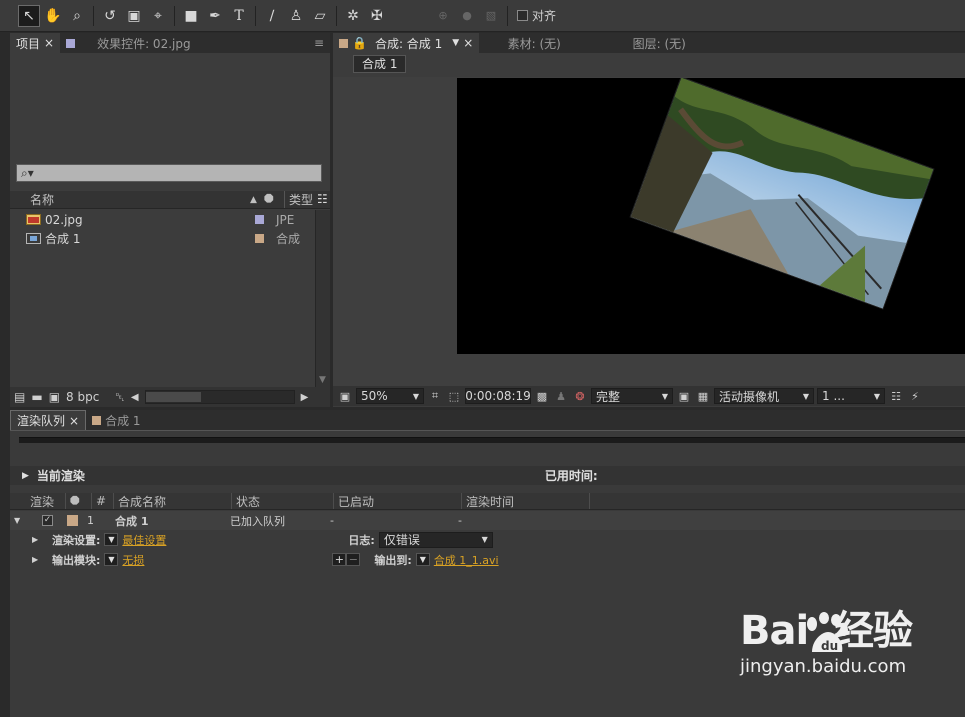 This screenshot has width=965, height=717. What do you see at coordinates (47, 520) in the screenshot?
I see `render-checkbox: ✓` at bounding box center [47, 520].